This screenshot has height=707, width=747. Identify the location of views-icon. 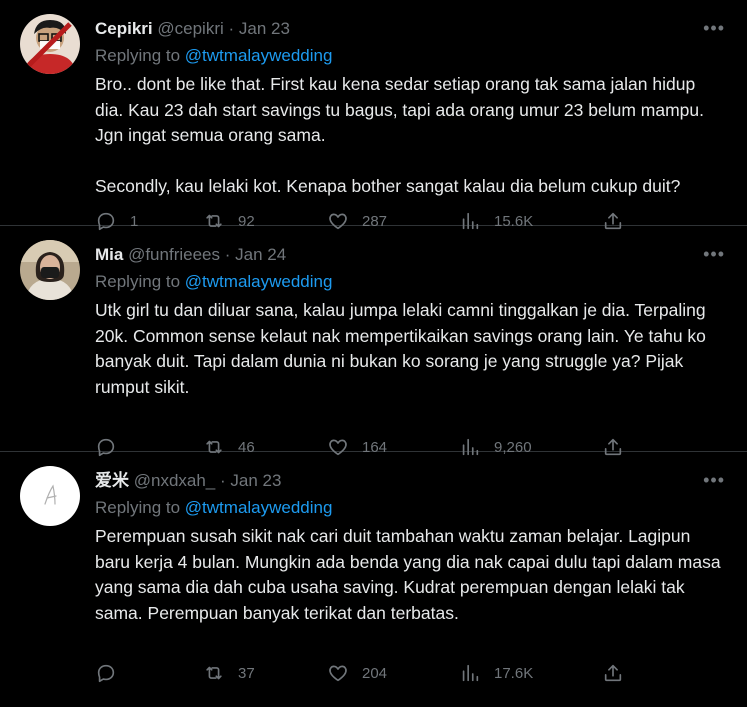
(470, 673).